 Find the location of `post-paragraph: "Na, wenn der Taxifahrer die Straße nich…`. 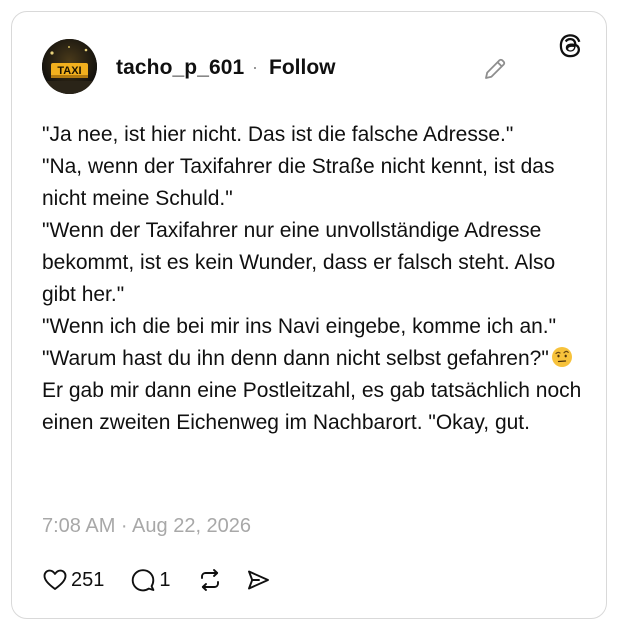

post-paragraph: "Na, wenn der Taxifahrer die Straße nich… is located at coordinates (298, 182).